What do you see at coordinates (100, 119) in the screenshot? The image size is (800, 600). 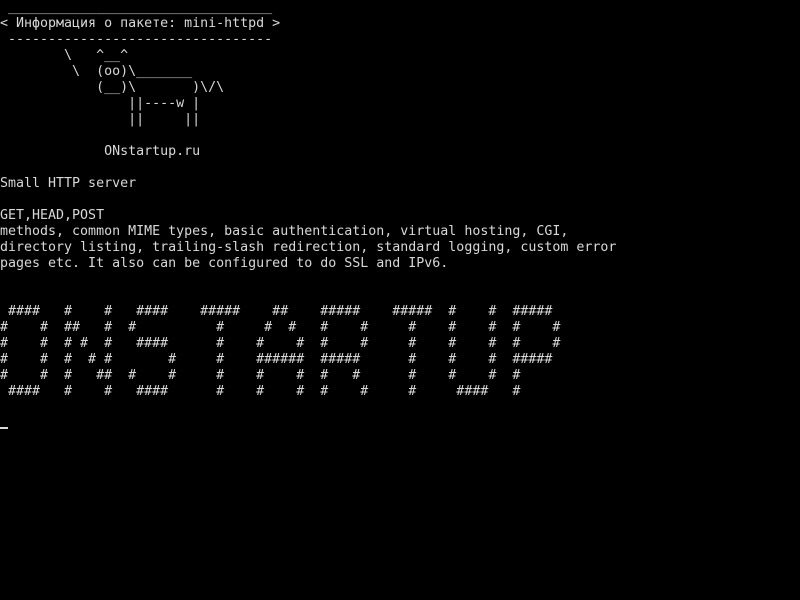 I see `cow-art-line: || ||` at bounding box center [100, 119].